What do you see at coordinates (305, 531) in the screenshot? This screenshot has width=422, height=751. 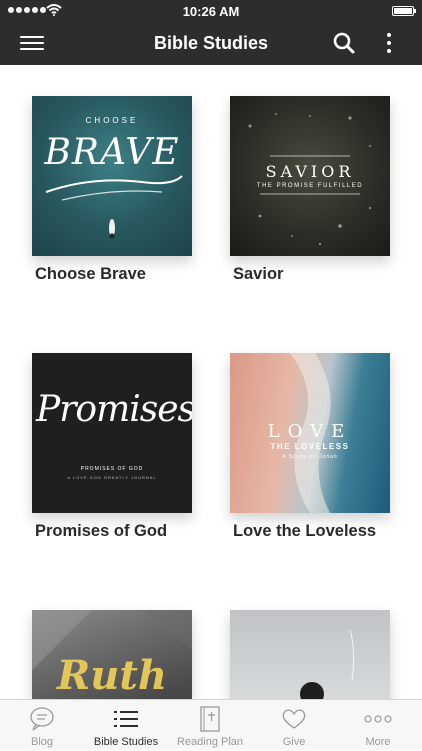 I see `study-title: Love the Loveless` at bounding box center [305, 531].